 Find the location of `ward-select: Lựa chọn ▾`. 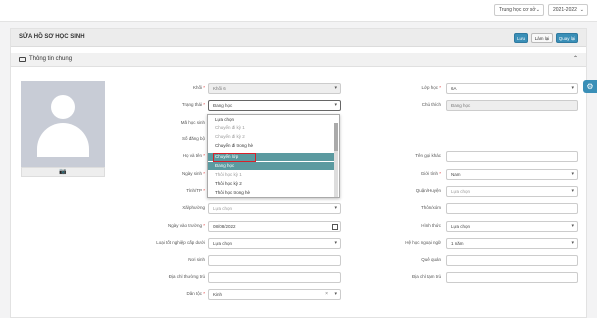

ward-select: Lựa chọn ▾ is located at coordinates (274, 208).